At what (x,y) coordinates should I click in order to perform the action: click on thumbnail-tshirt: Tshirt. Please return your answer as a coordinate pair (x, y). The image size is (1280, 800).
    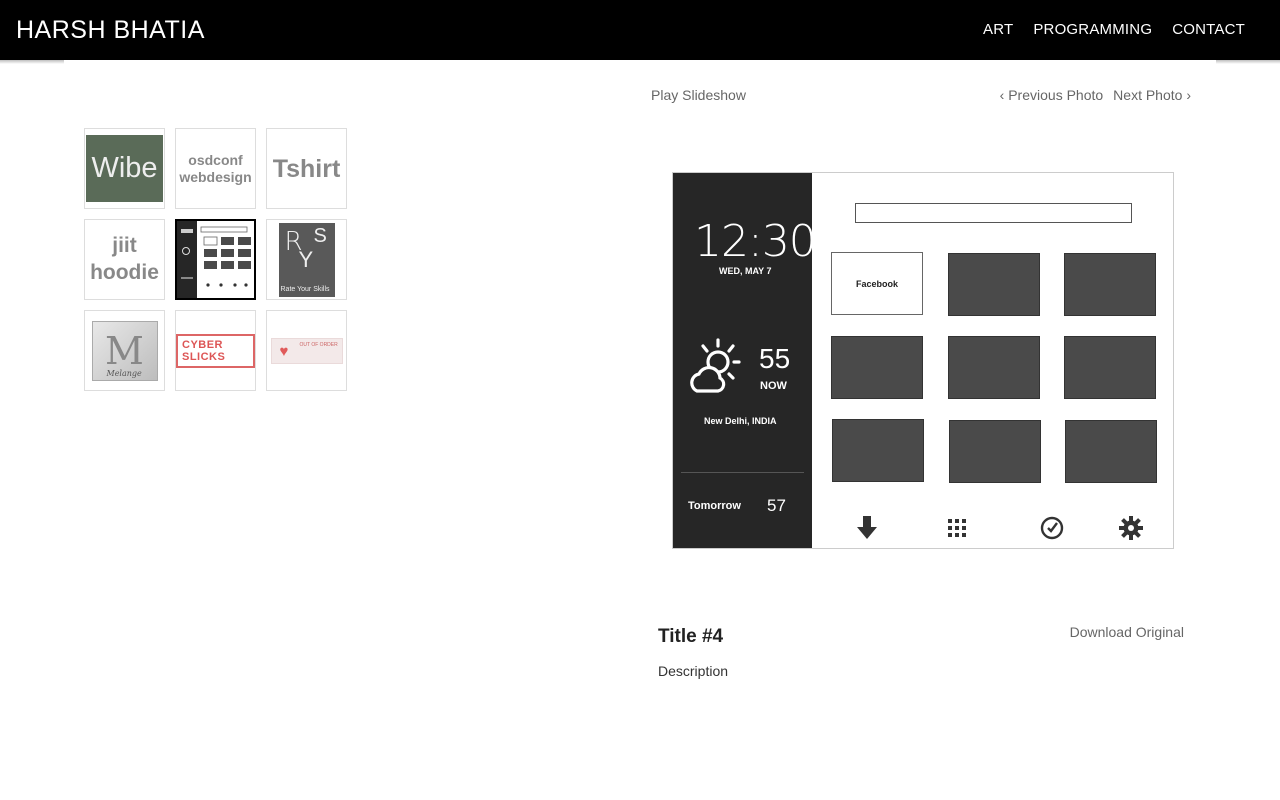
    Looking at the image, I should click on (306, 168).